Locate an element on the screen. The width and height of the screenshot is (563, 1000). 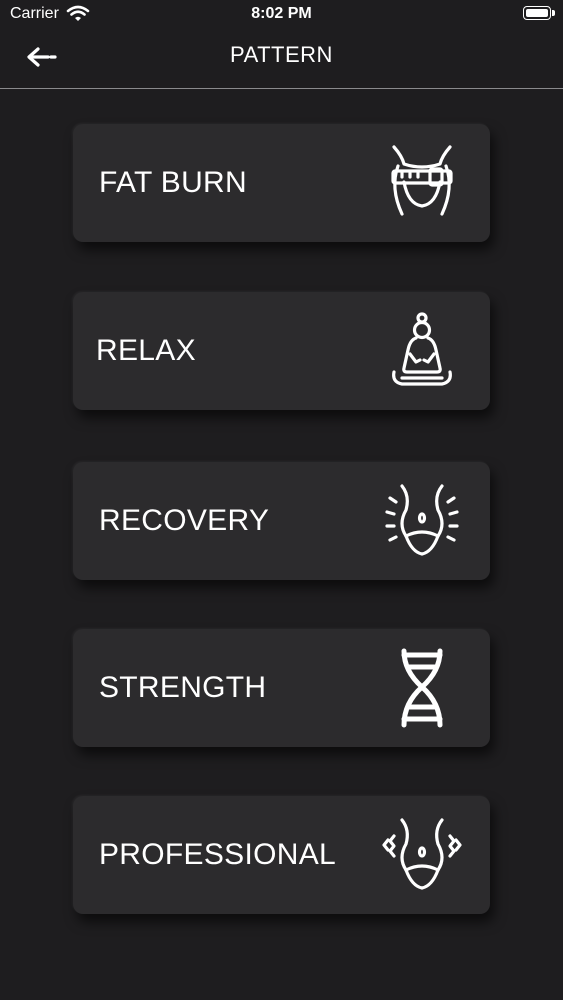
status-bar: Carrier 8:02 PM is located at coordinates (281, 15).